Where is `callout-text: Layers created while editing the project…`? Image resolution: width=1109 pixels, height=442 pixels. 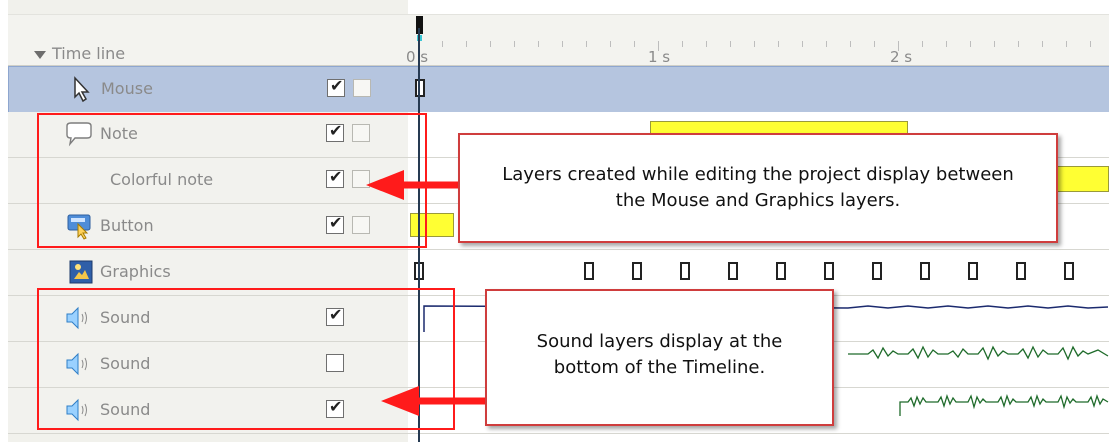 callout-text: Layers created while editing the project… is located at coordinates (758, 187).